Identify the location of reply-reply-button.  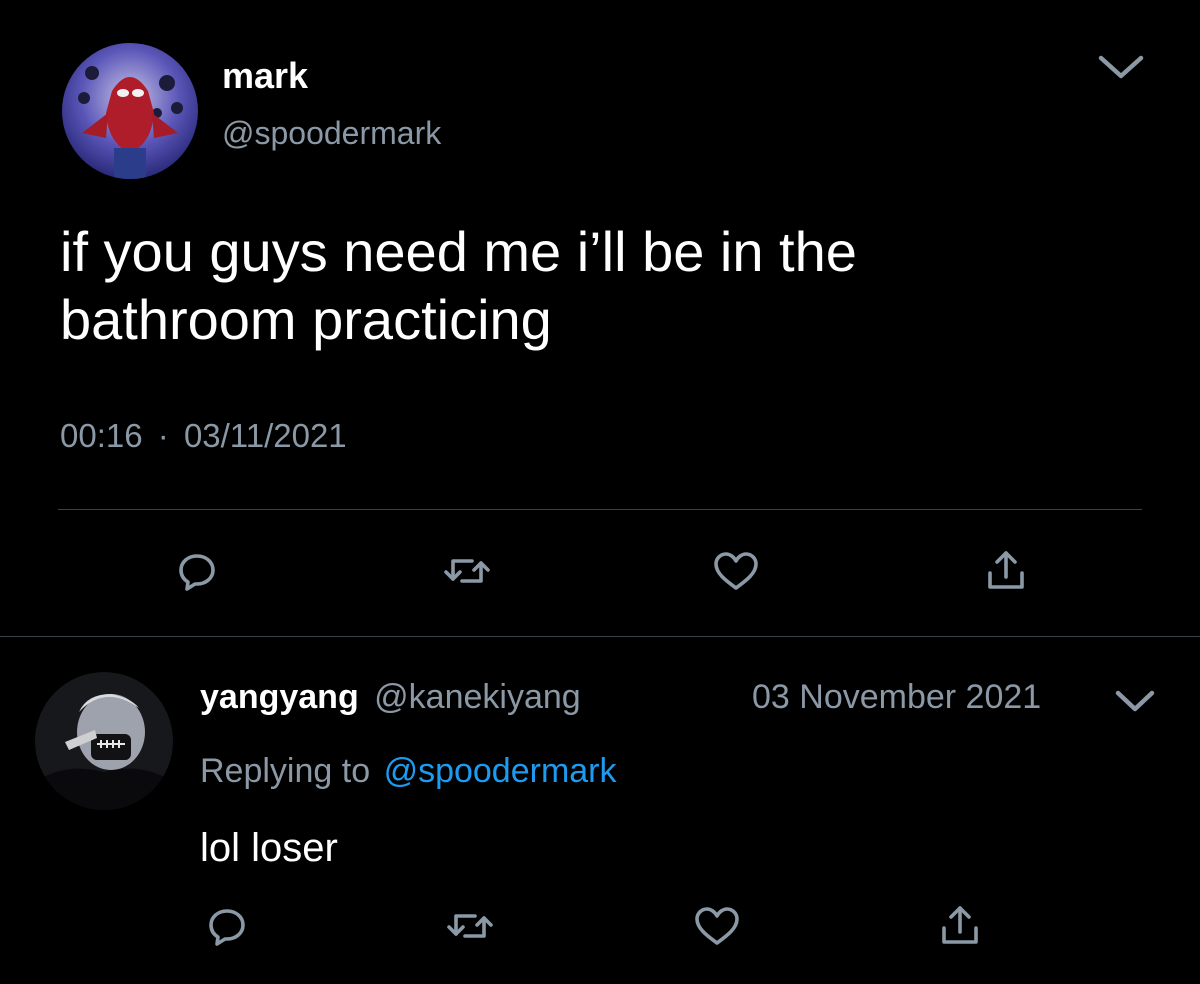
(227, 926).